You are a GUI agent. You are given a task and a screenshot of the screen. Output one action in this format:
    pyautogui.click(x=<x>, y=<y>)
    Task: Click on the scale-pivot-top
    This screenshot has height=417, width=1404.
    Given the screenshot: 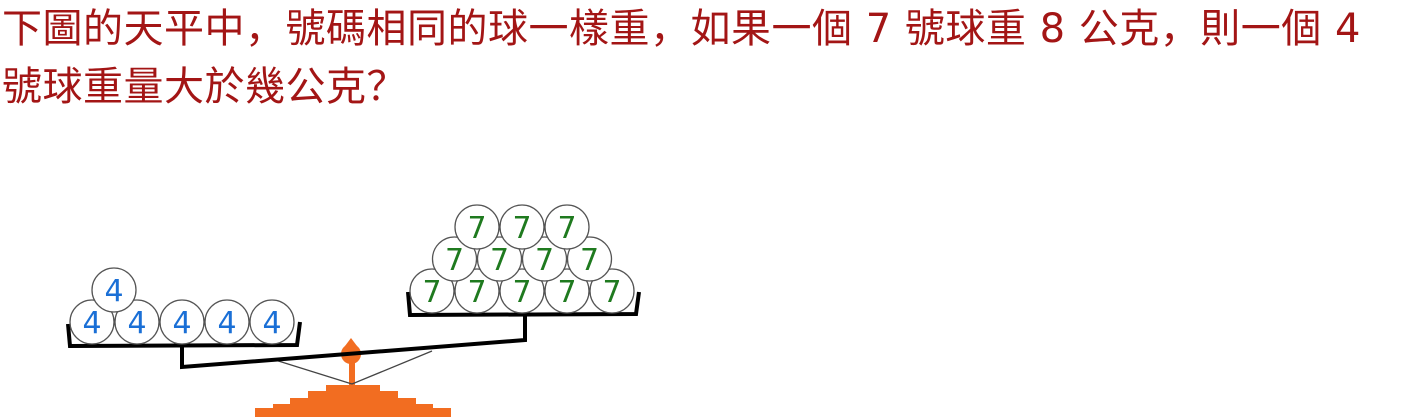 What is the action you would take?
    pyautogui.click(x=351, y=342)
    